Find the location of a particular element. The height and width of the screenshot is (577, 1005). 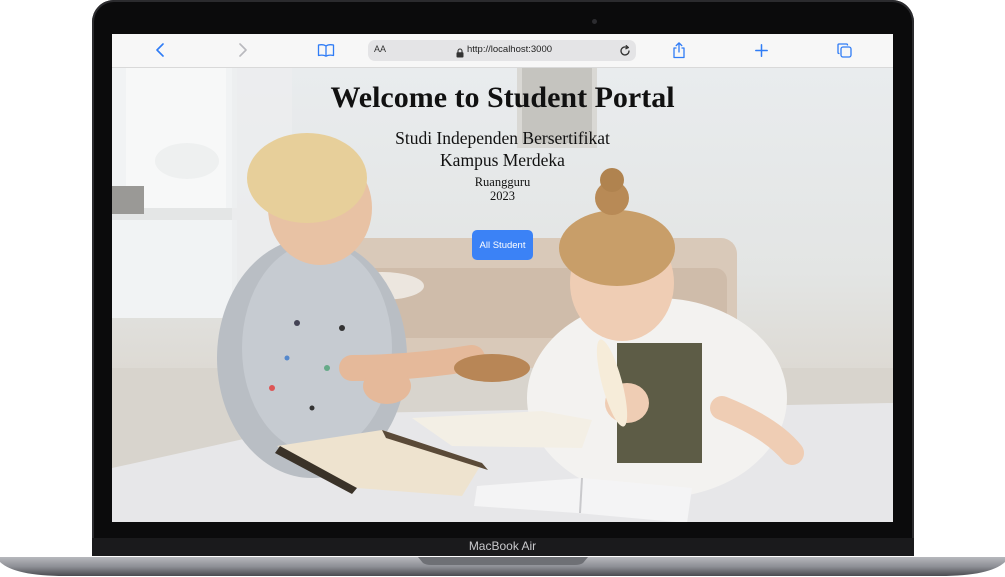

reload-icon is located at coordinates (625, 53).